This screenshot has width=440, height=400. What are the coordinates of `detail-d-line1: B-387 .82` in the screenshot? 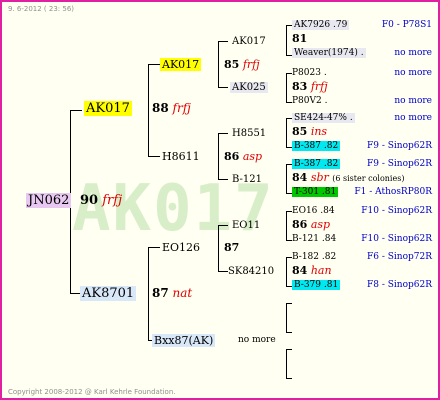 It's located at (316, 164).